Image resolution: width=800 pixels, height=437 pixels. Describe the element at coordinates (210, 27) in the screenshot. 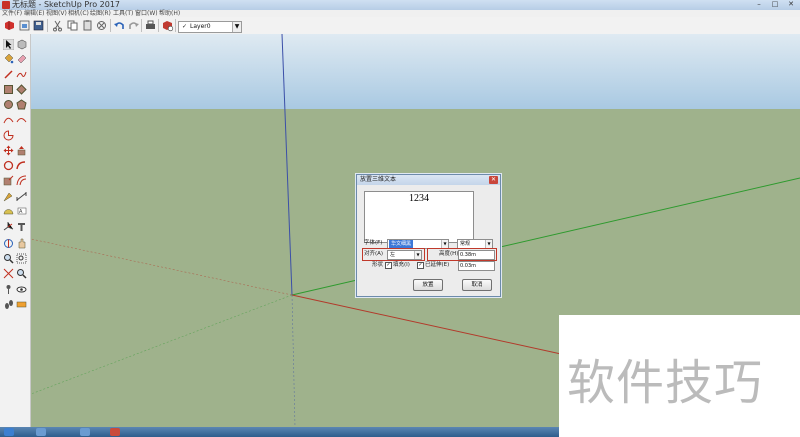

I see `layer-selector: ✓ Layer0 ▼` at that location.